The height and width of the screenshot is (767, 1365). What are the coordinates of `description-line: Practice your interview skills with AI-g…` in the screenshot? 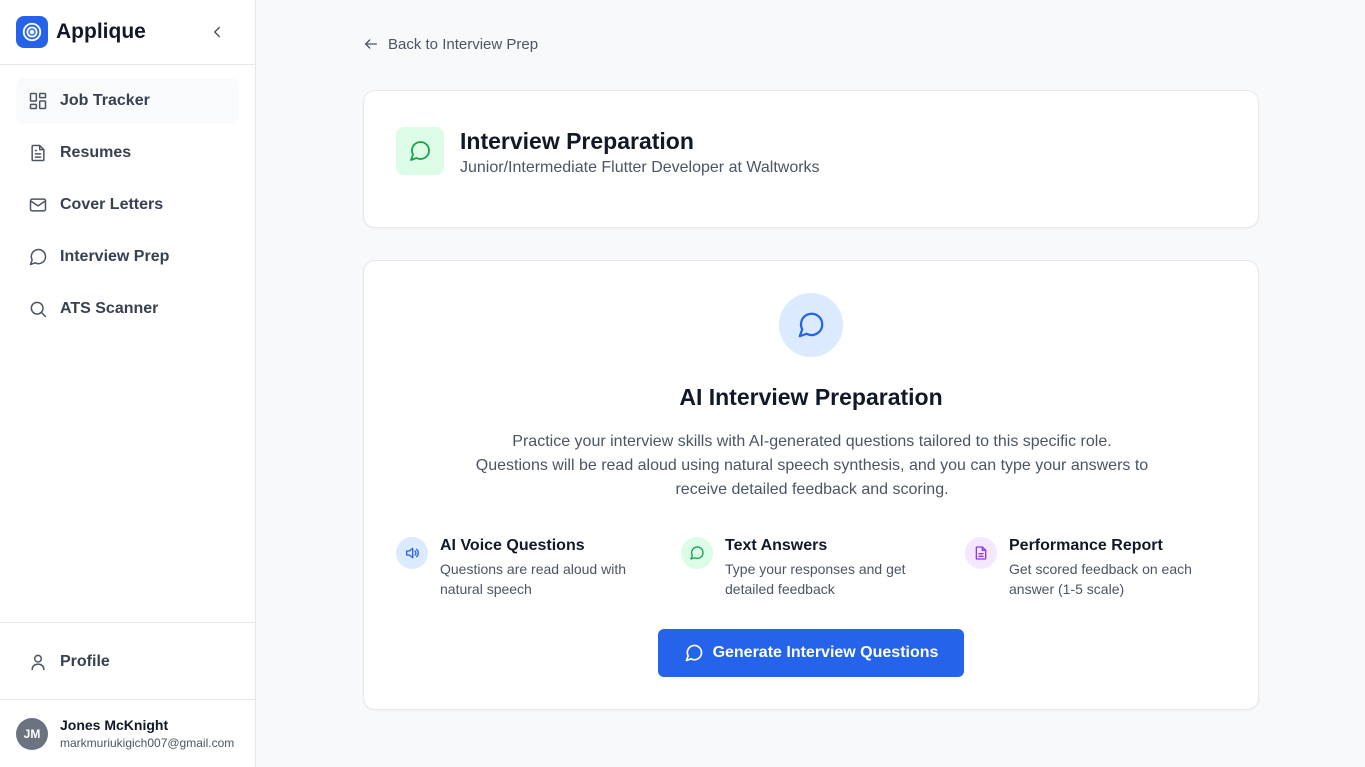 It's located at (812, 441).